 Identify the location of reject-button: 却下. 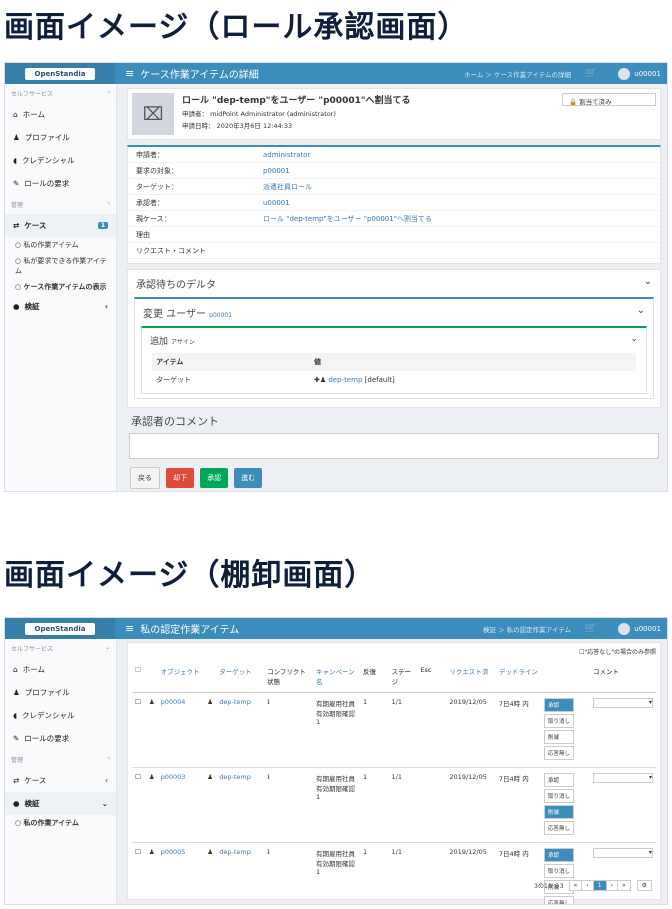
(180, 478).